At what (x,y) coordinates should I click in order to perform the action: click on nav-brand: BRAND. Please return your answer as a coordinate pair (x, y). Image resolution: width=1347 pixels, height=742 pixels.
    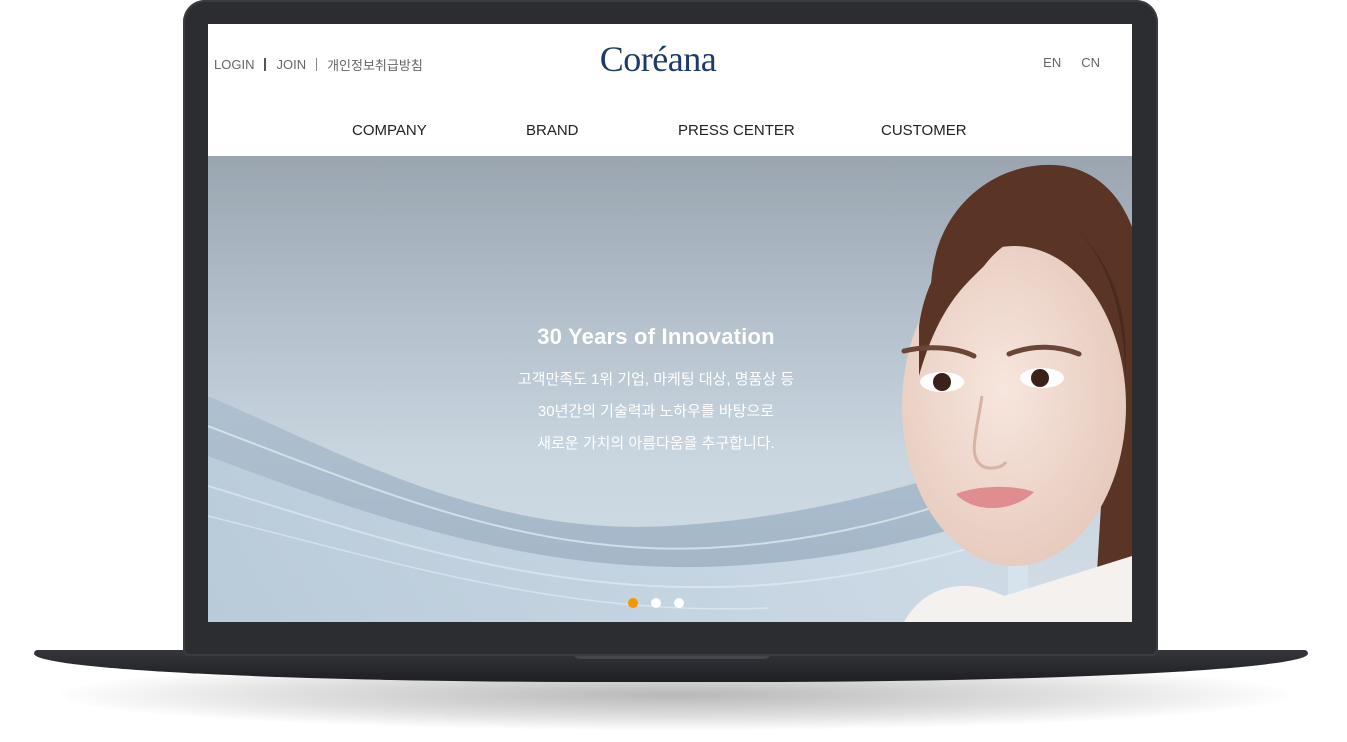
    Looking at the image, I should click on (552, 130).